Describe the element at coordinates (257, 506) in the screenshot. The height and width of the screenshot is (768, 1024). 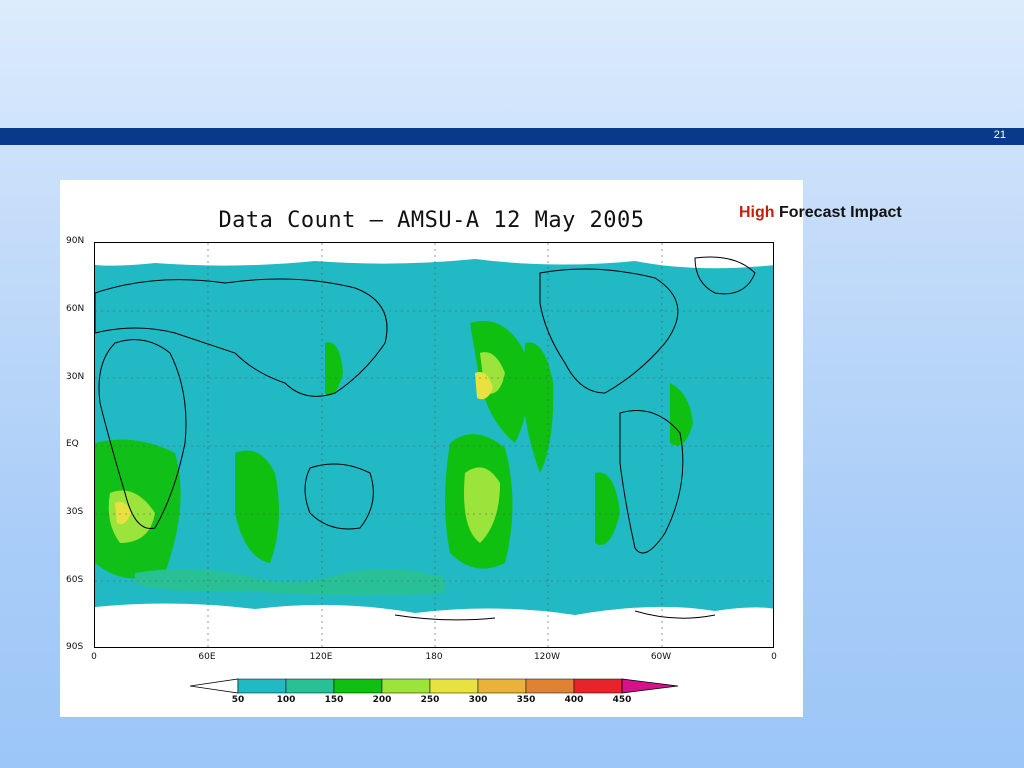
I see `data-band-indian` at that location.